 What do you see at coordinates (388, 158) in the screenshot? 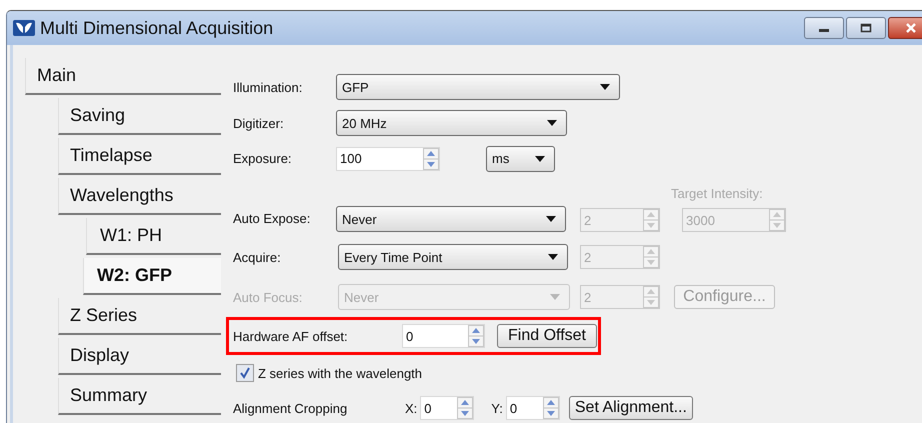
I see `spin-field: 100` at bounding box center [388, 158].